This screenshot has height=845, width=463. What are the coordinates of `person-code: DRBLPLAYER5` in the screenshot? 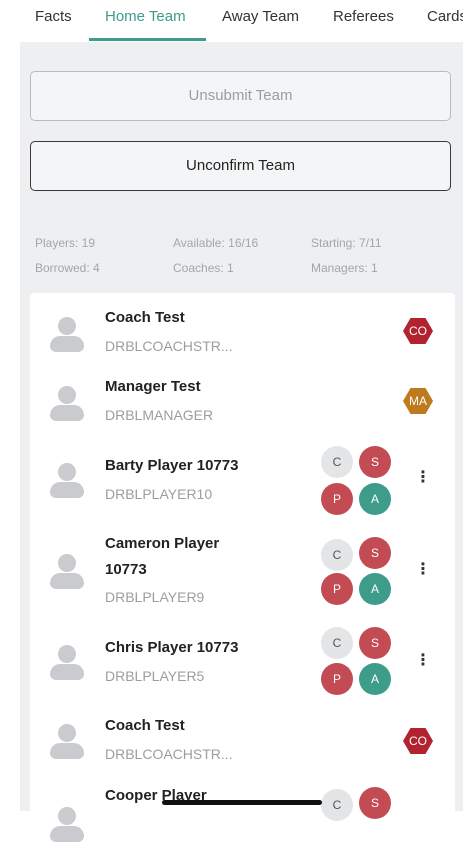 It's located at (155, 676).